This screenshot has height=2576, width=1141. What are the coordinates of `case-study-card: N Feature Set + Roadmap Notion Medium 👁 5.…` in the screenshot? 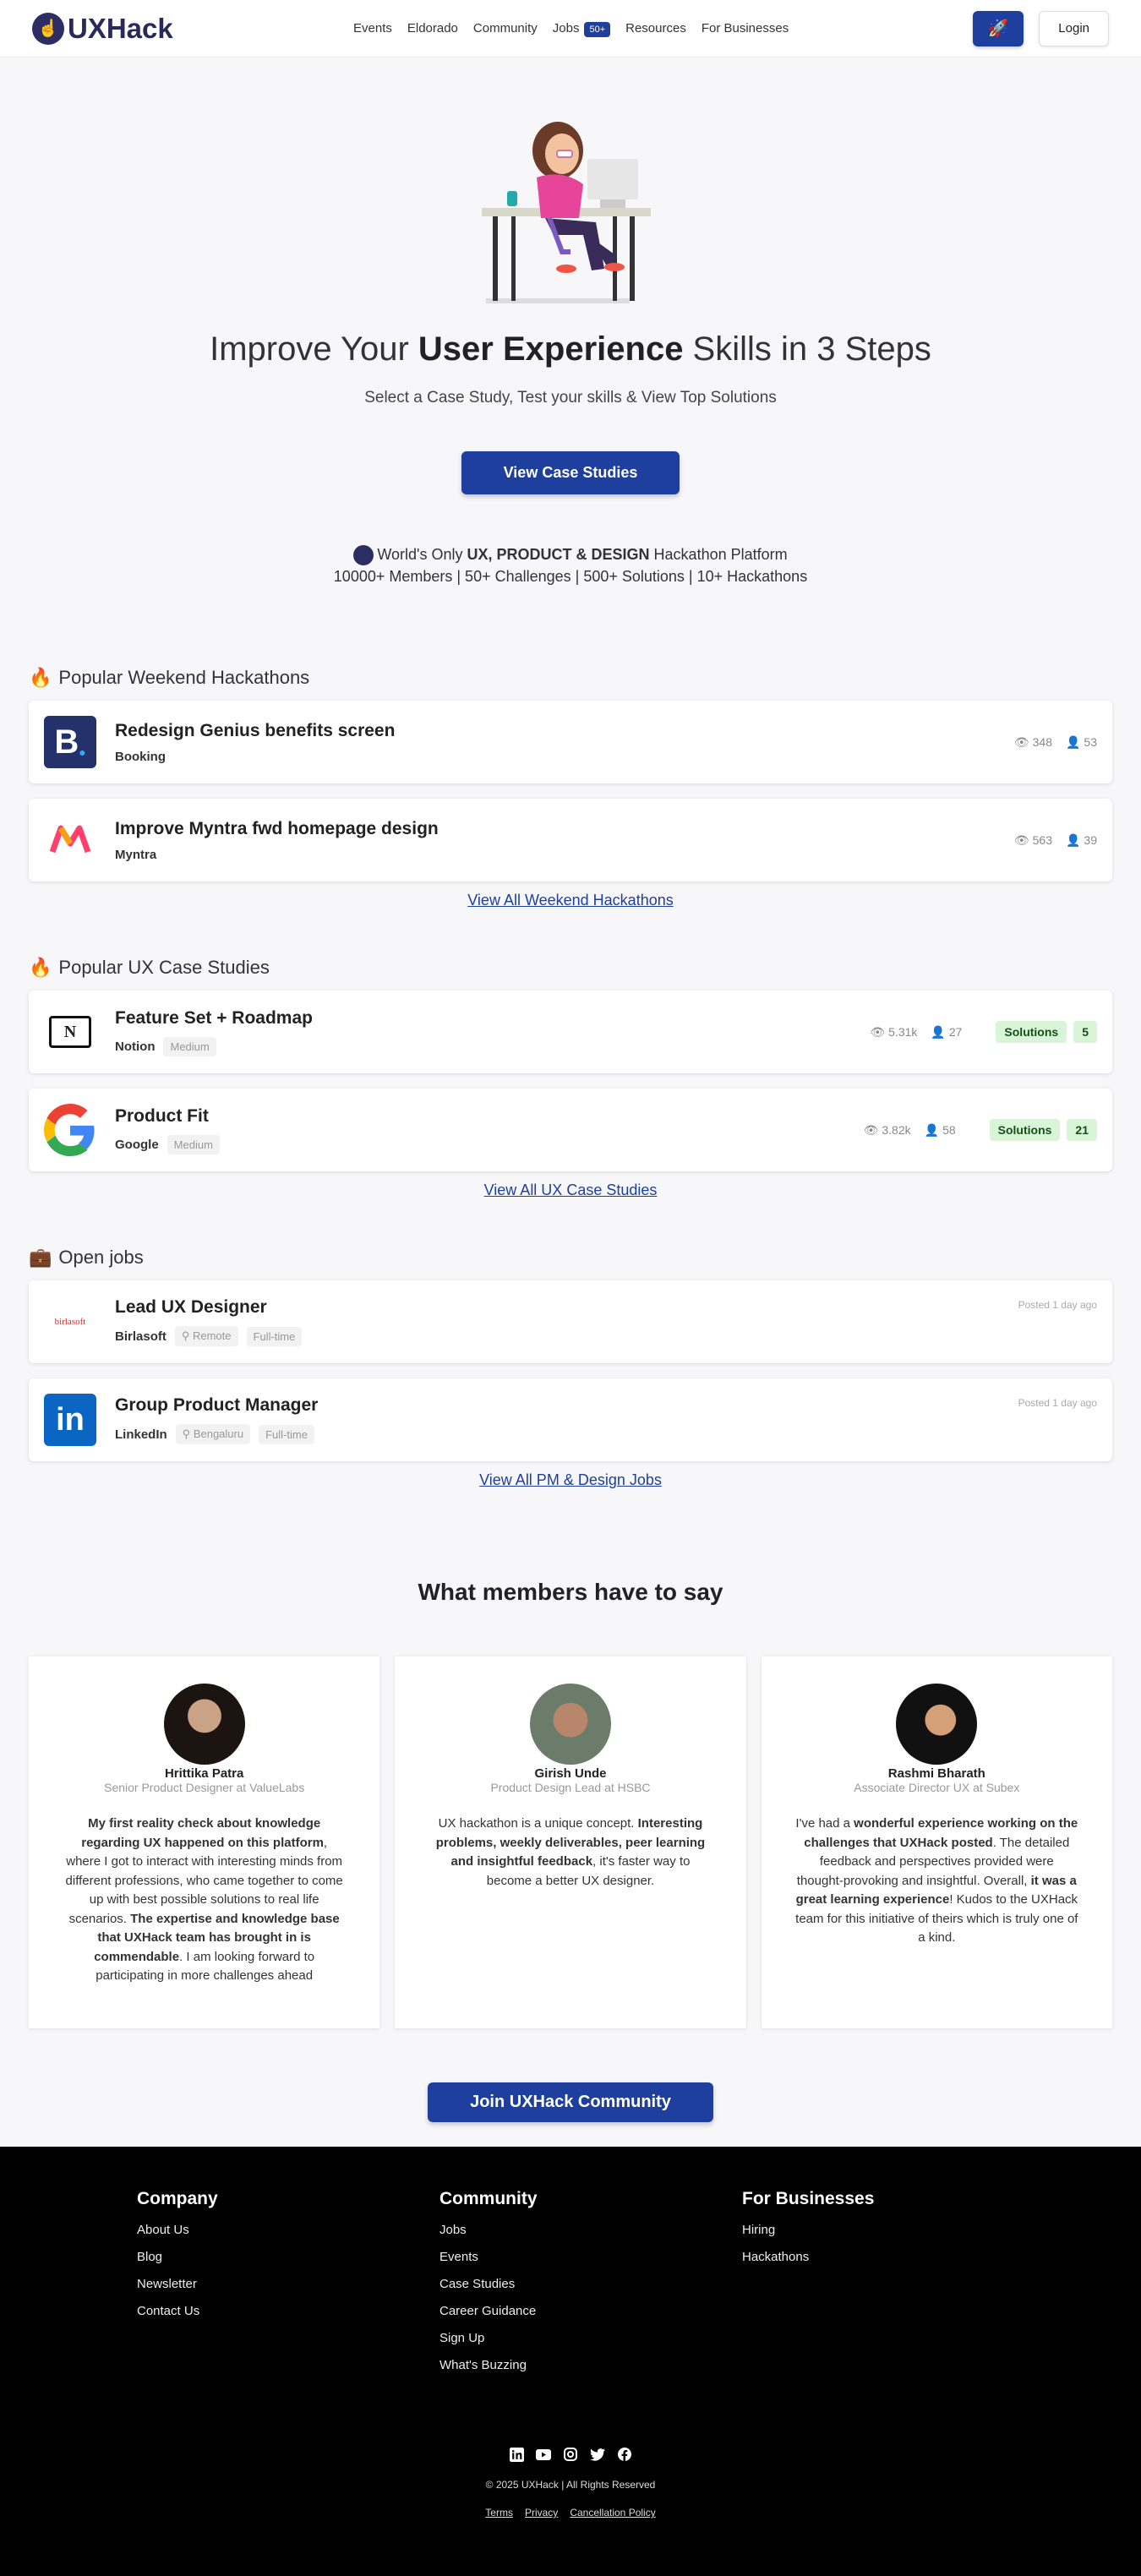 It's located at (570, 1032).